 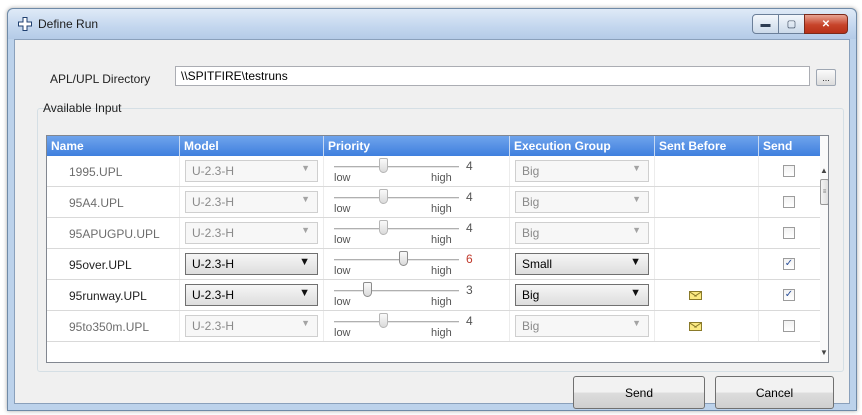 What do you see at coordinates (96, 172) in the screenshot?
I see `file-name: 1995.UPL` at bounding box center [96, 172].